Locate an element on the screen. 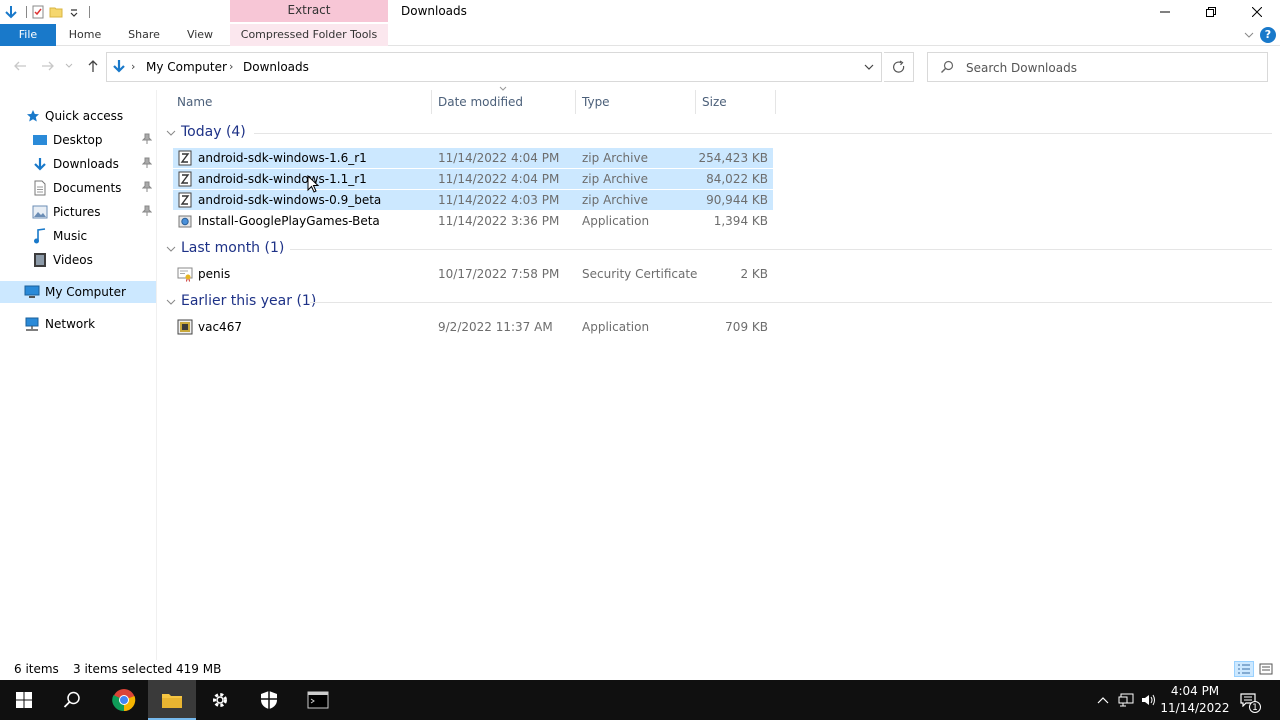  customize-dropdown-icon is located at coordinates (74, 12).